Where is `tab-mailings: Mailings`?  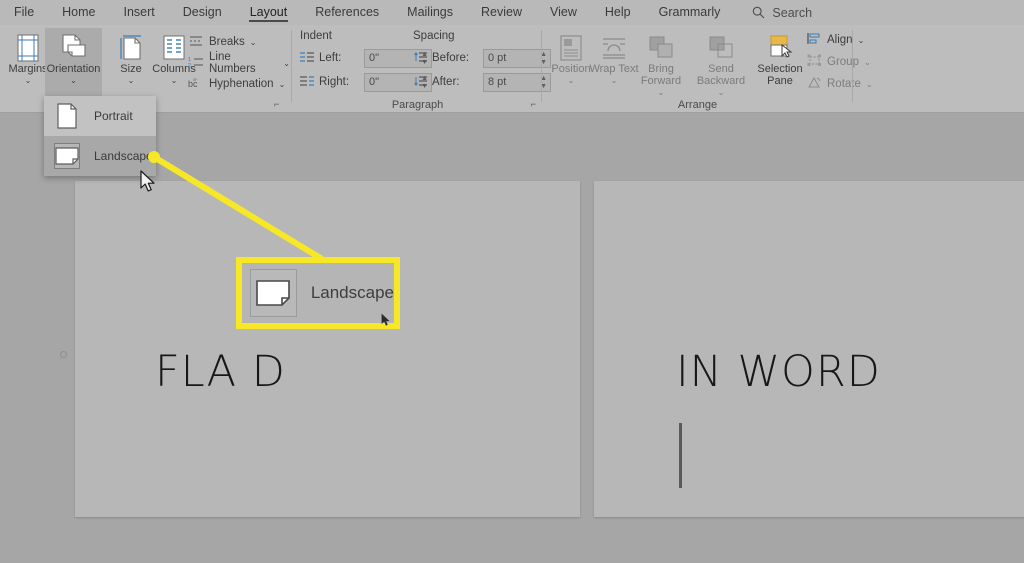 tab-mailings: Mailings is located at coordinates (430, 12).